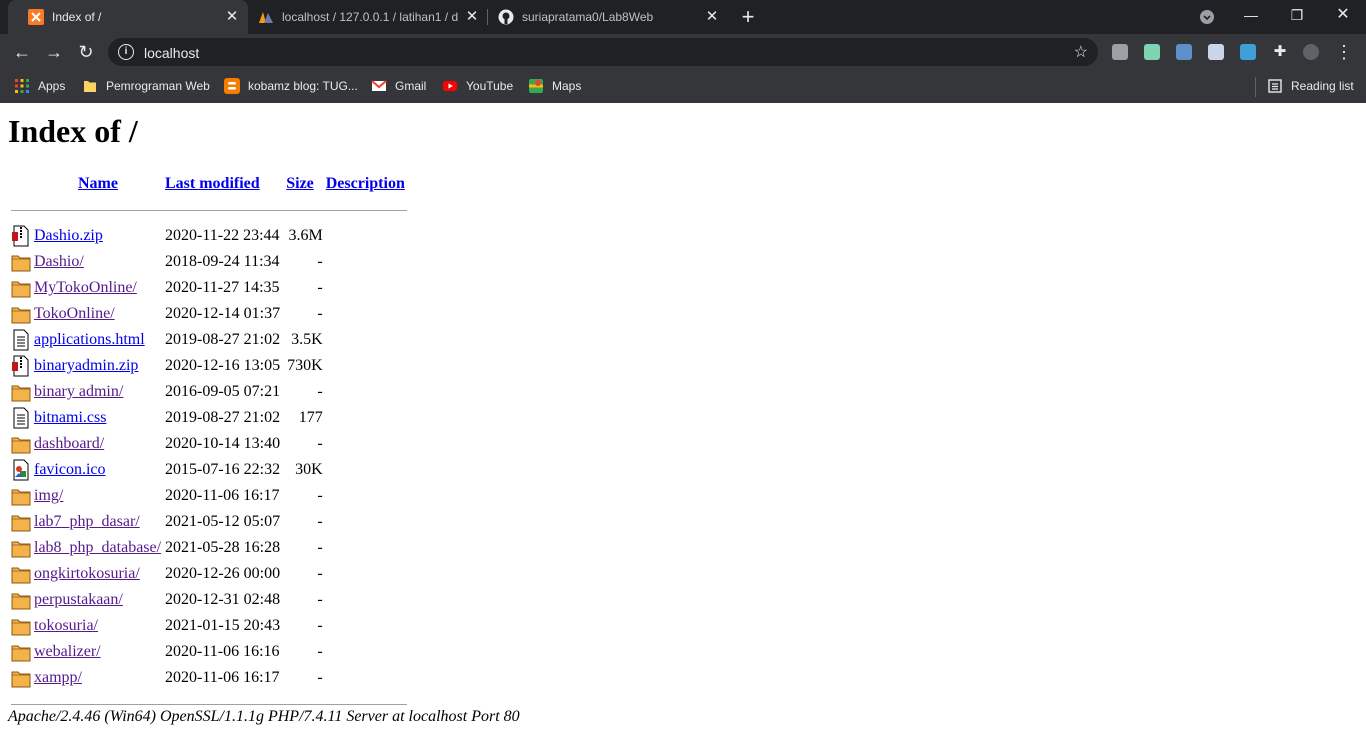 The height and width of the screenshot is (738, 1366). What do you see at coordinates (1311, 52) in the screenshot?
I see `profile-avatar` at bounding box center [1311, 52].